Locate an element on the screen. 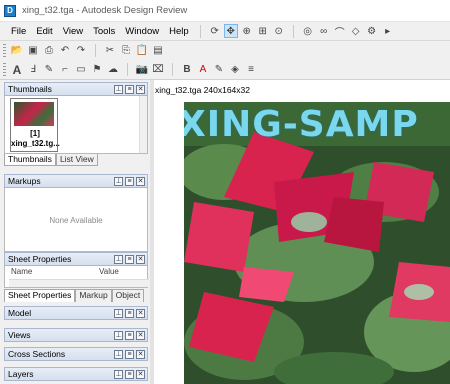 Image resolution: width=450 pixels, height=384 pixels. sheet-properties-title: Sheet Properties is located at coordinates (40, 259).